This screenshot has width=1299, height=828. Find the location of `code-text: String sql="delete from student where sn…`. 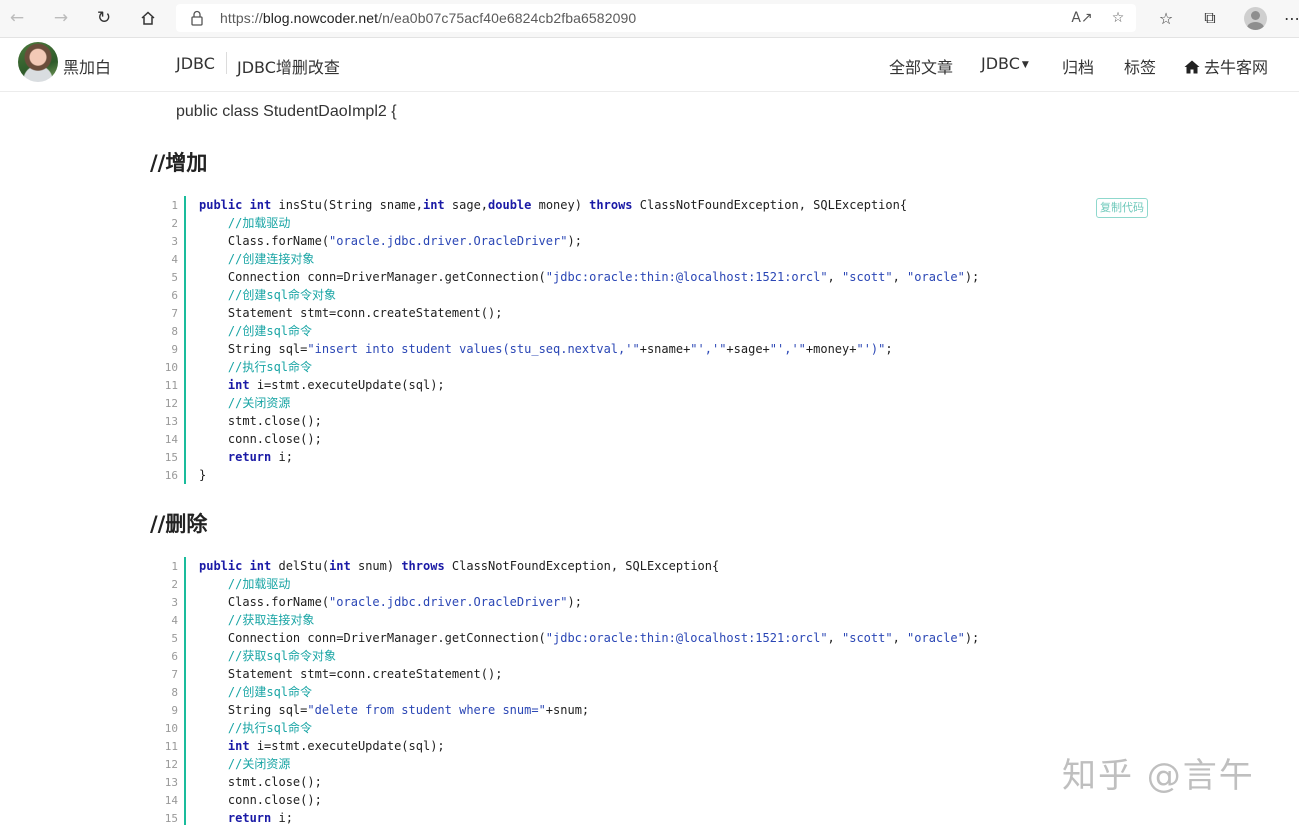

code-text: String sql="delete from student where sn… is located at coordinates (394, 710).